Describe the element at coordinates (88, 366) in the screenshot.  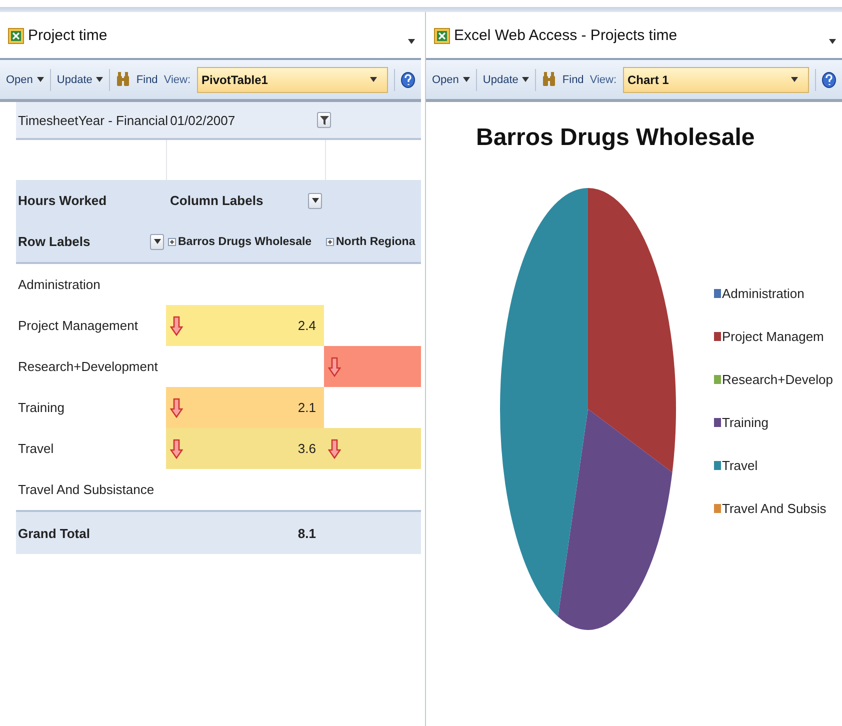
I see `row-label: Research+Development` at that location.